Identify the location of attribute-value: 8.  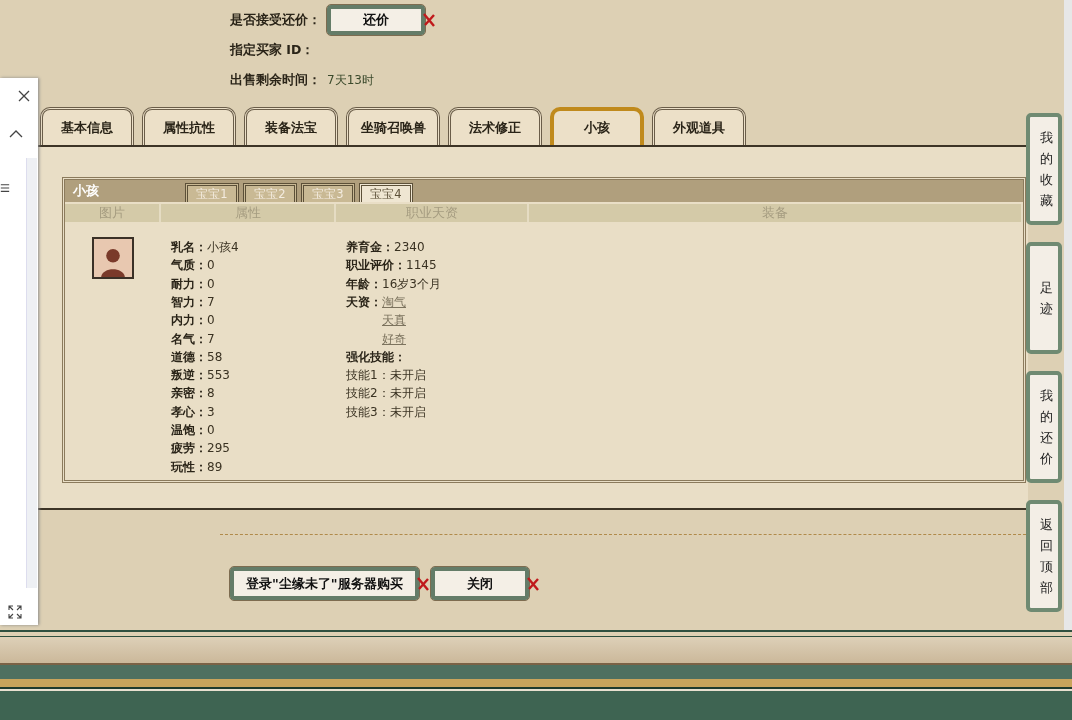
(211, 394).